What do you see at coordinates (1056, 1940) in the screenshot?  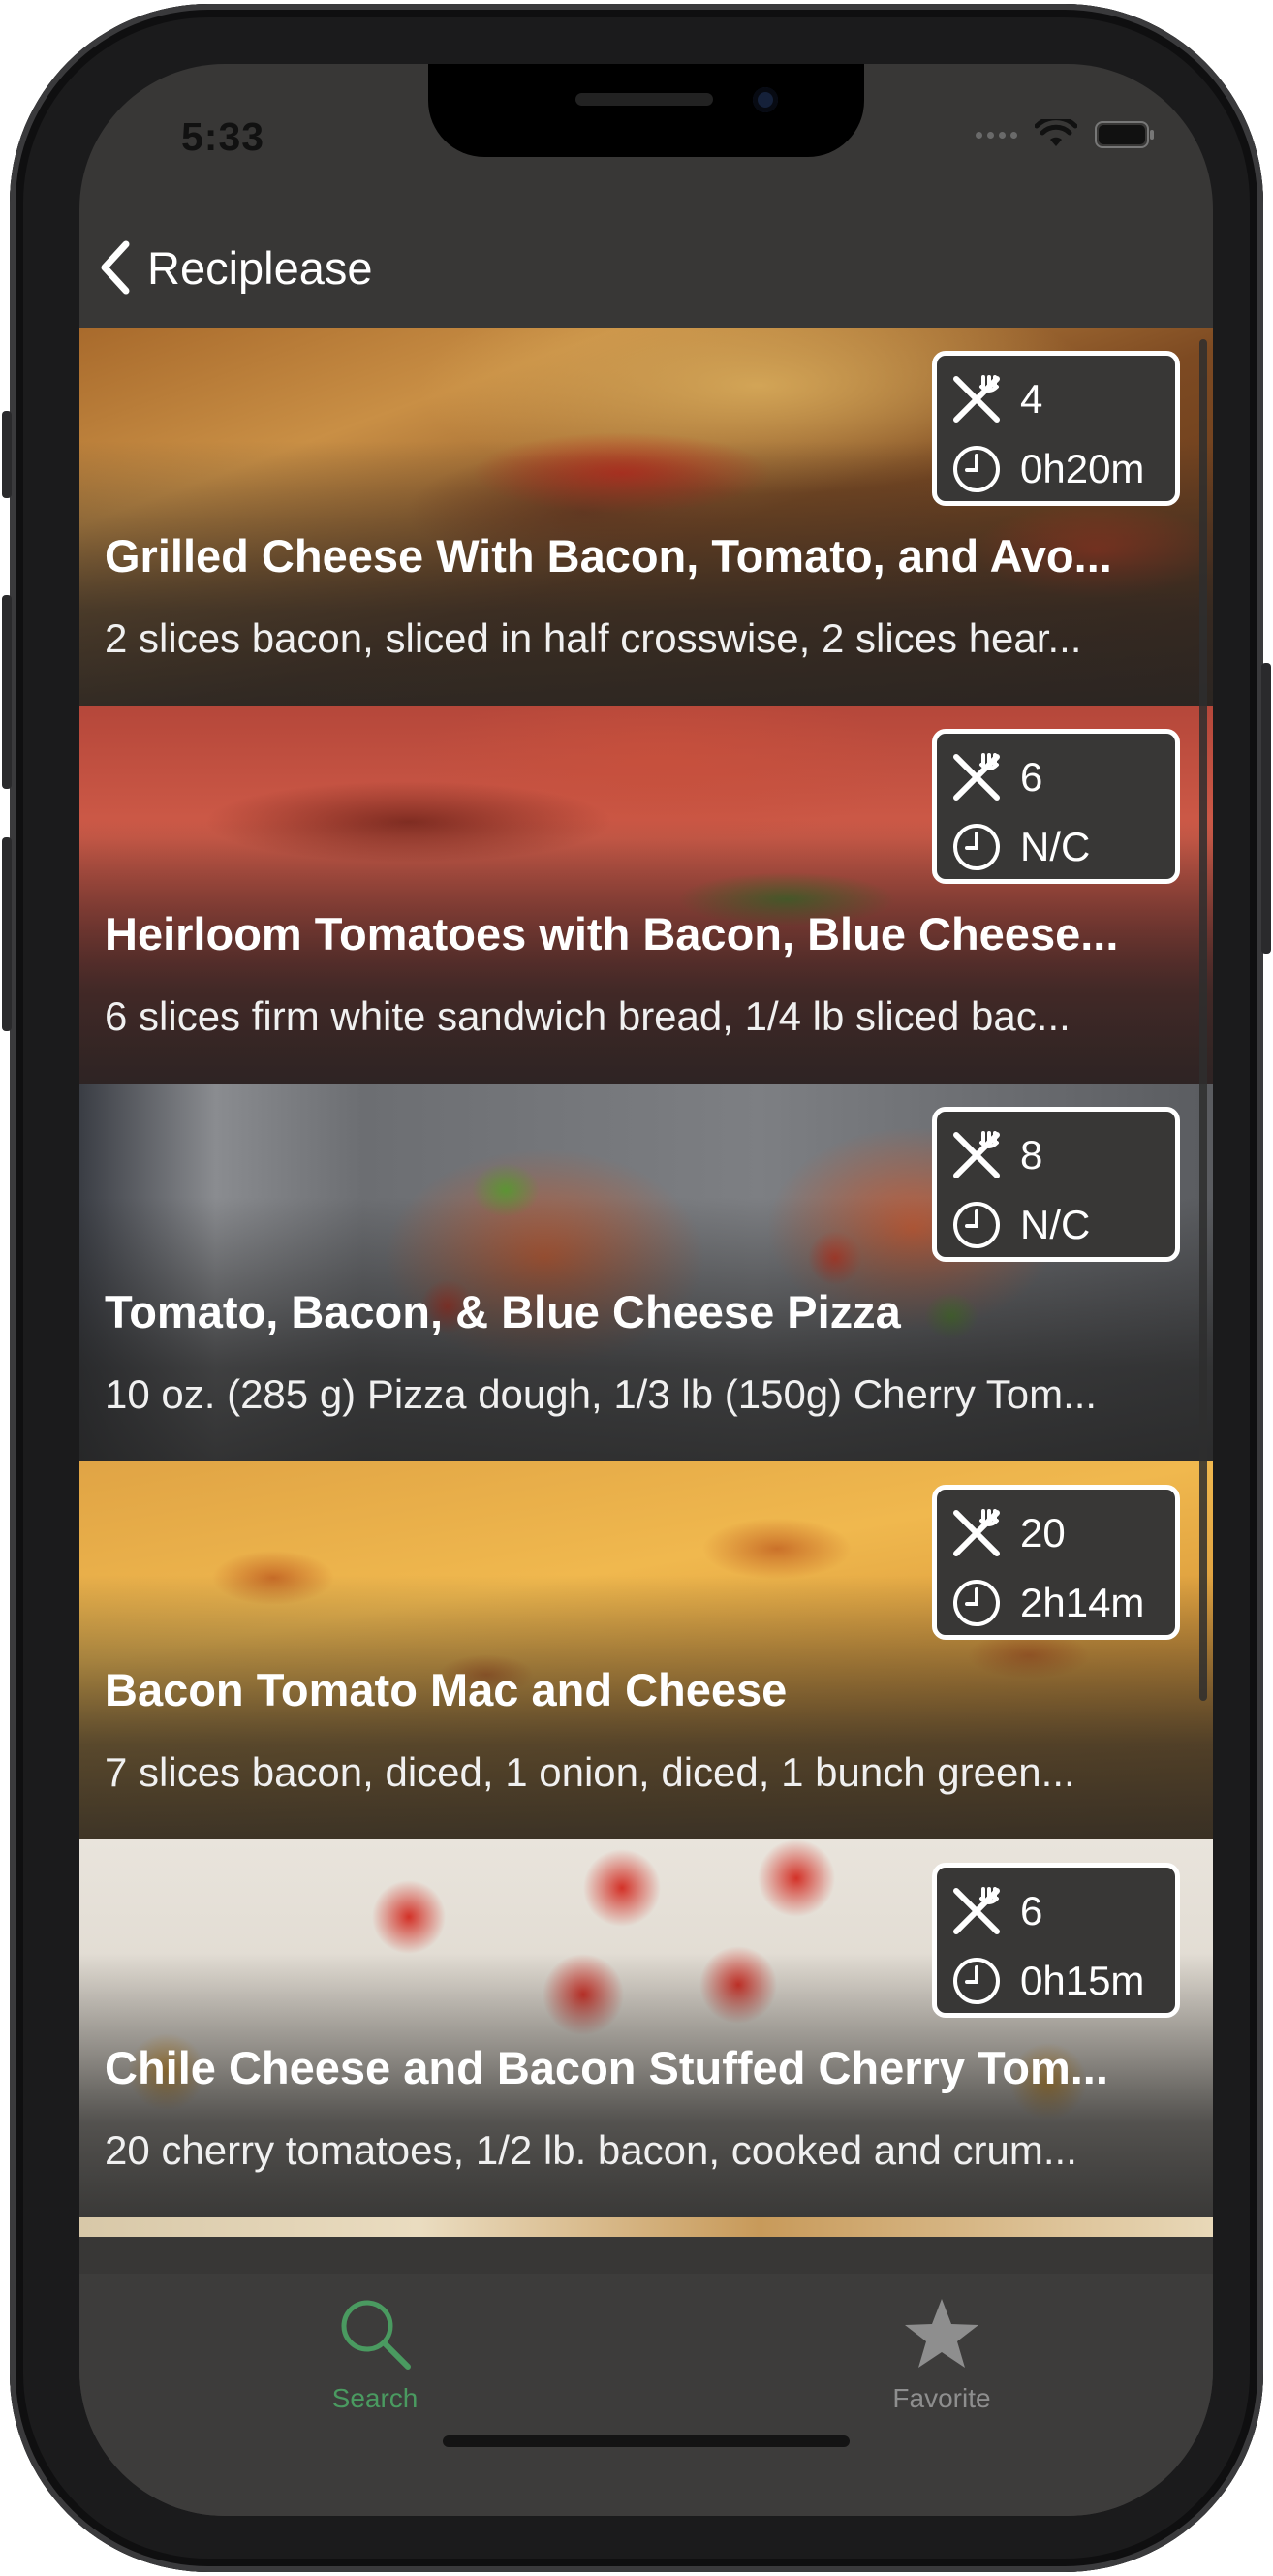 I see `recipe-info-box: 6 0h15m` at bounding box center [1056, 1940].